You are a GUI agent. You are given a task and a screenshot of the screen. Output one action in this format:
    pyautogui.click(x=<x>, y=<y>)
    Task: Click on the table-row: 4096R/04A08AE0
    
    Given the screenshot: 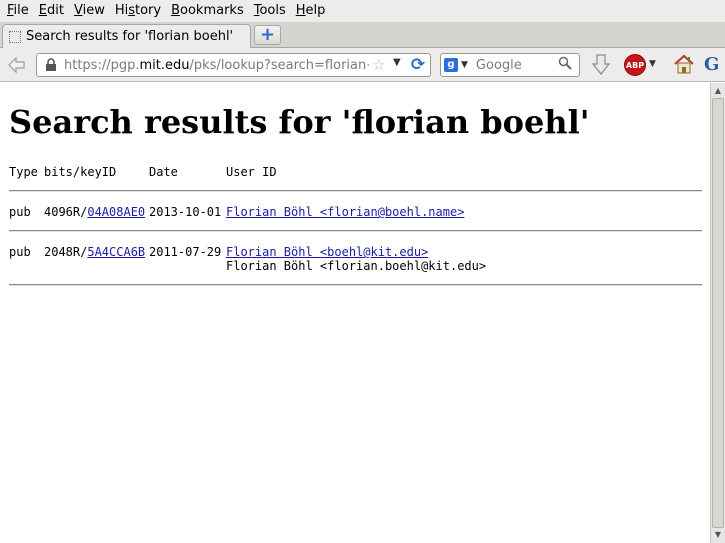 What is the action you would take?
    pyautogui.click(x=94, y=212)
    